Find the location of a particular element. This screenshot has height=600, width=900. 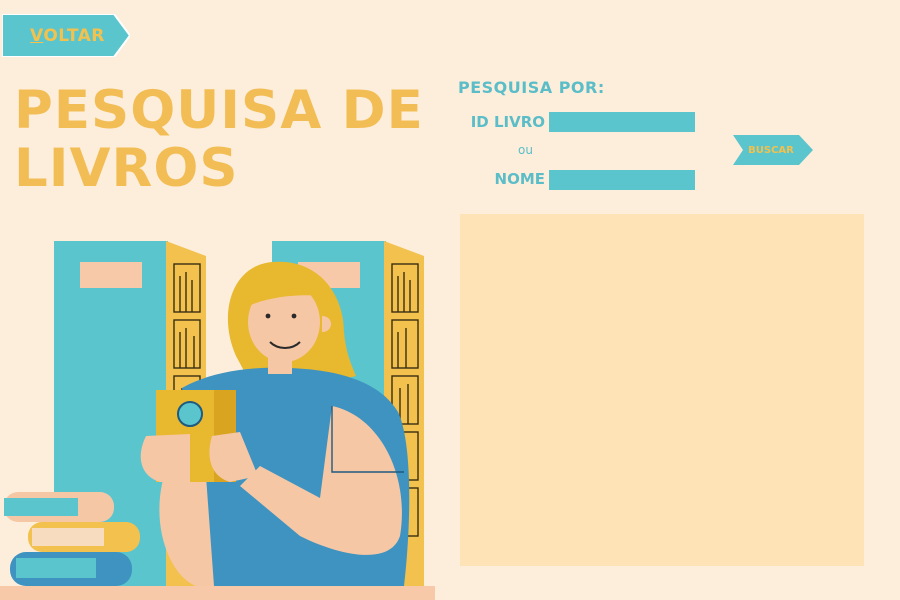

search-button: BUSCAR is located at coordinates (773, 150).